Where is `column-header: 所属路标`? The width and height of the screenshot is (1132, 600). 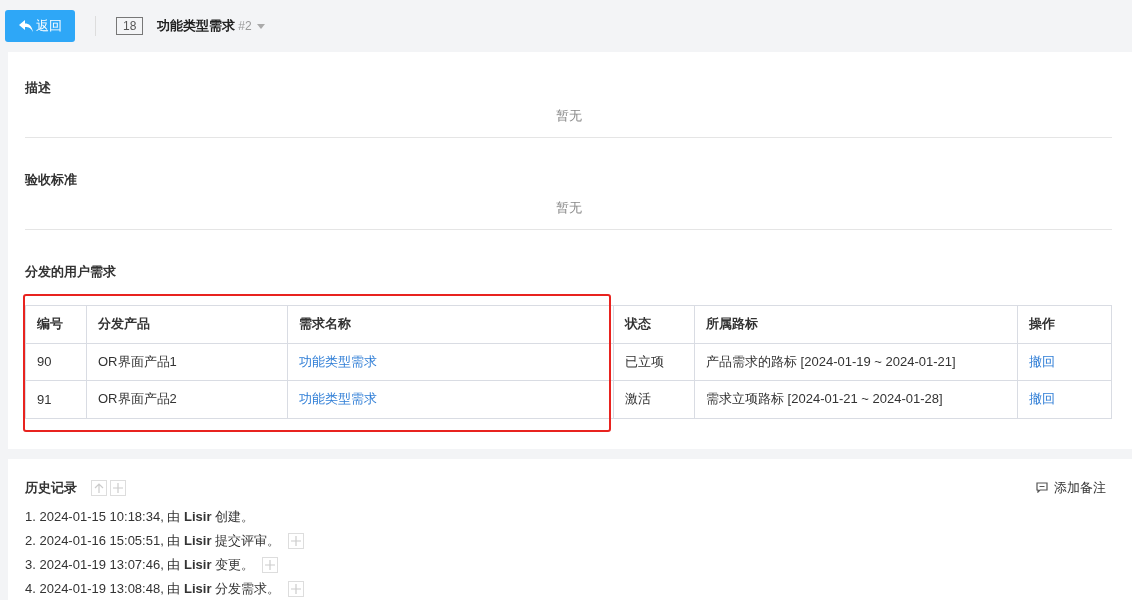
column-header: 所属路标 is located at coordinates (856, 324).